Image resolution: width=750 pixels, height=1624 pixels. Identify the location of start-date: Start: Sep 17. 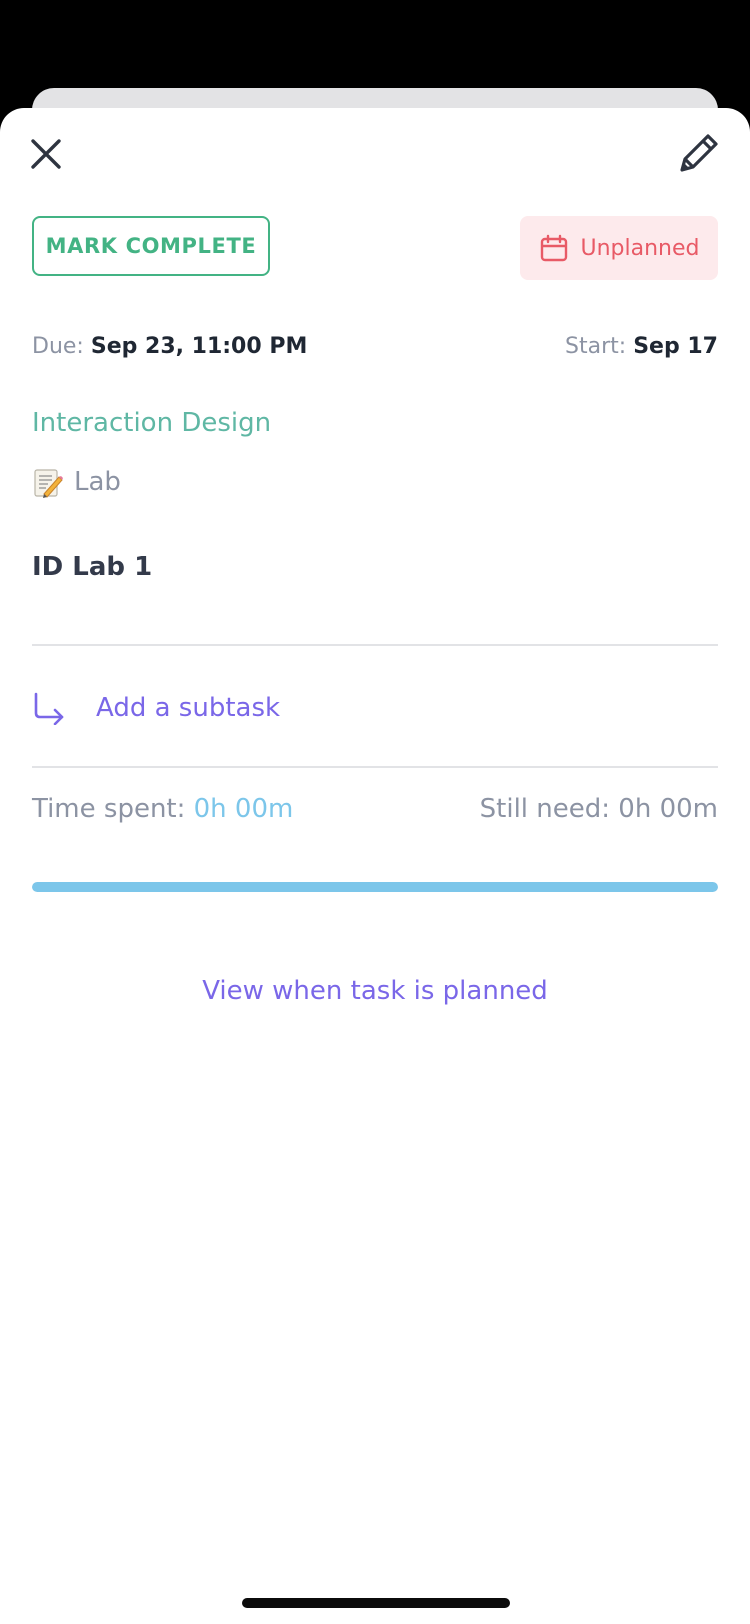
(641, 346).